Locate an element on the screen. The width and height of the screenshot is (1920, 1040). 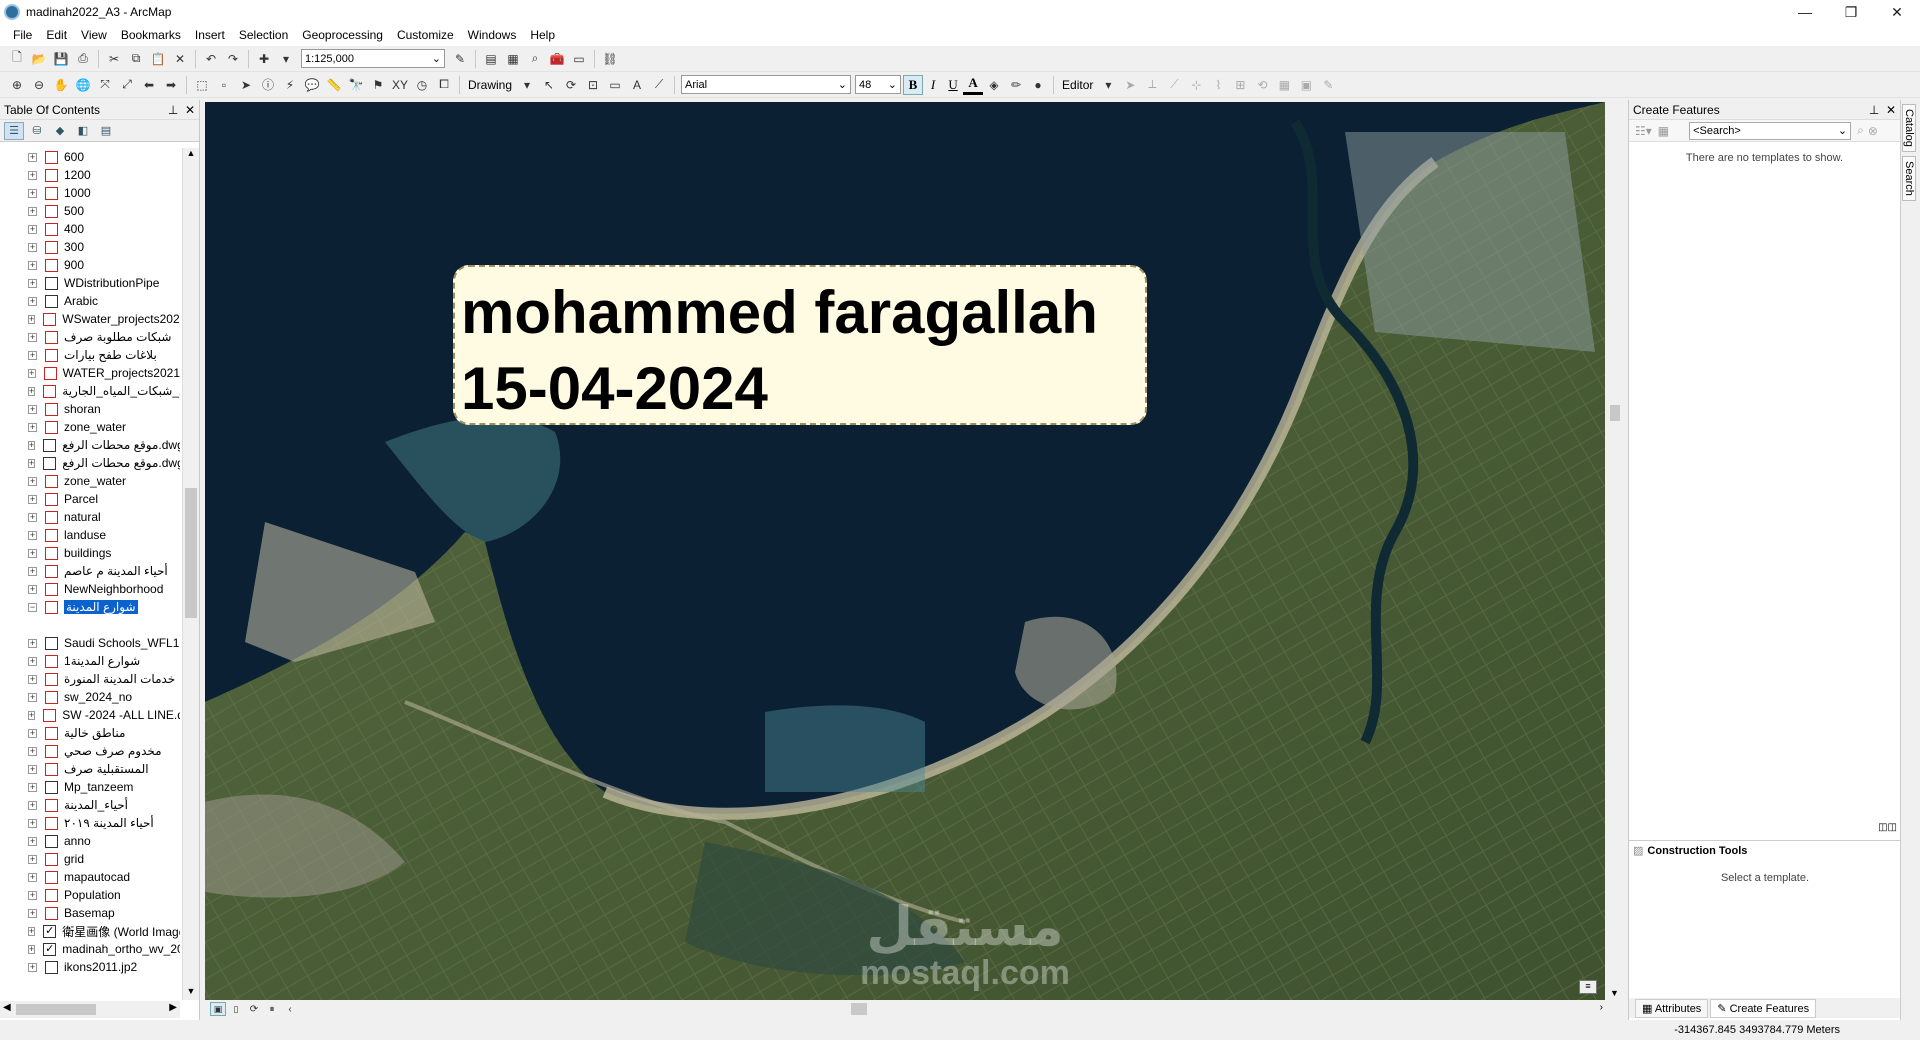
layer-item: + landuse is located at coordinates (90, 535).